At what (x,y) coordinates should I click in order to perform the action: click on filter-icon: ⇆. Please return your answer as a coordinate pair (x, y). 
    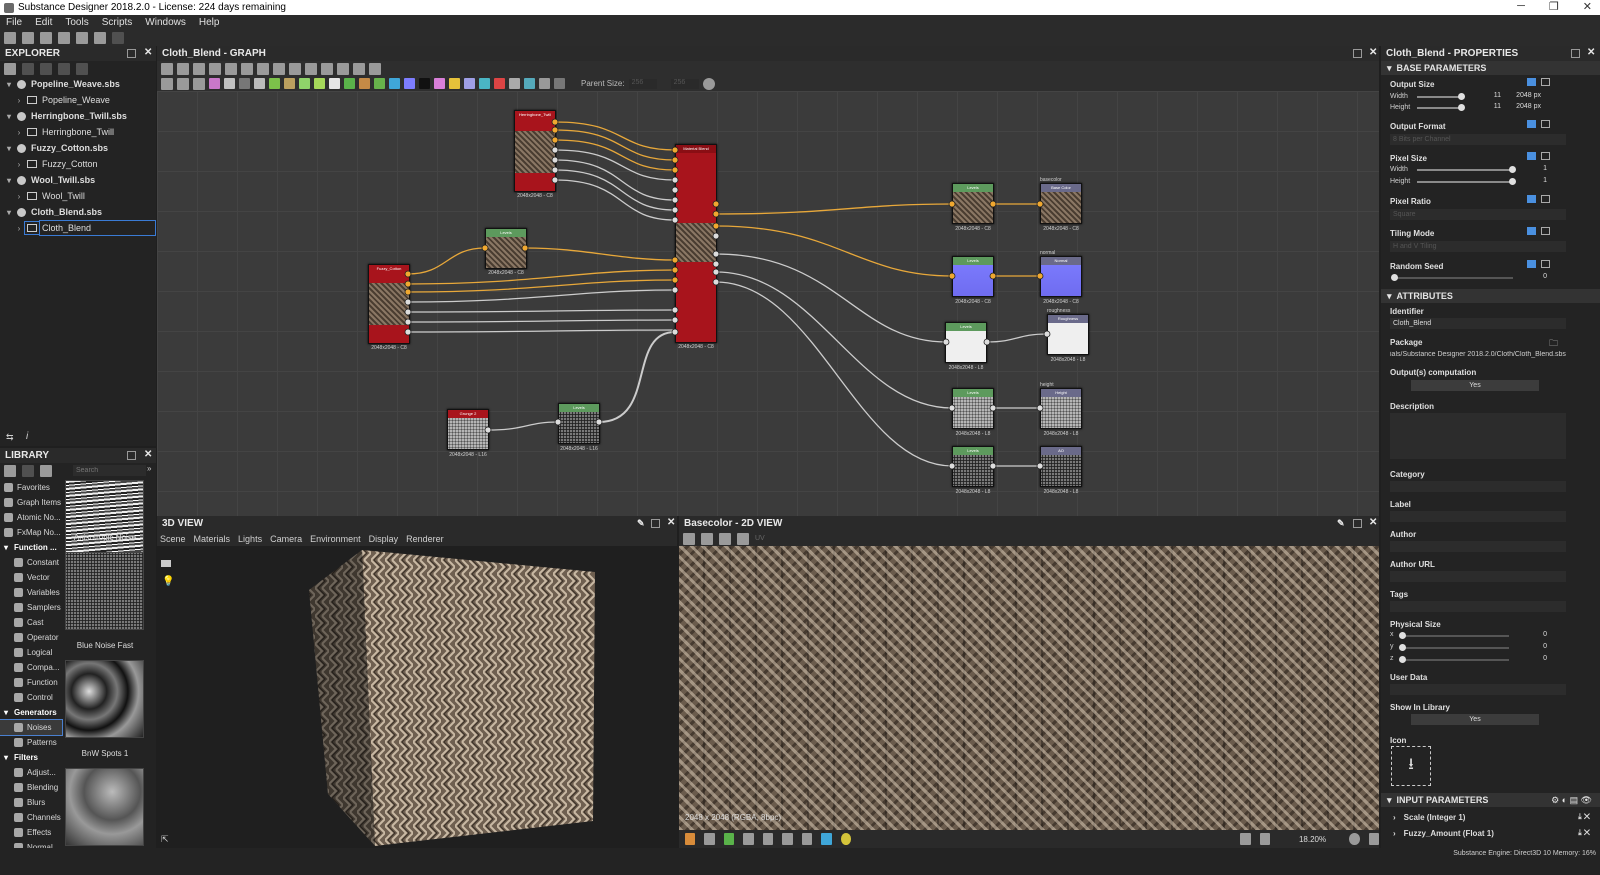
    Looking at the image, I should click on (10, 437).